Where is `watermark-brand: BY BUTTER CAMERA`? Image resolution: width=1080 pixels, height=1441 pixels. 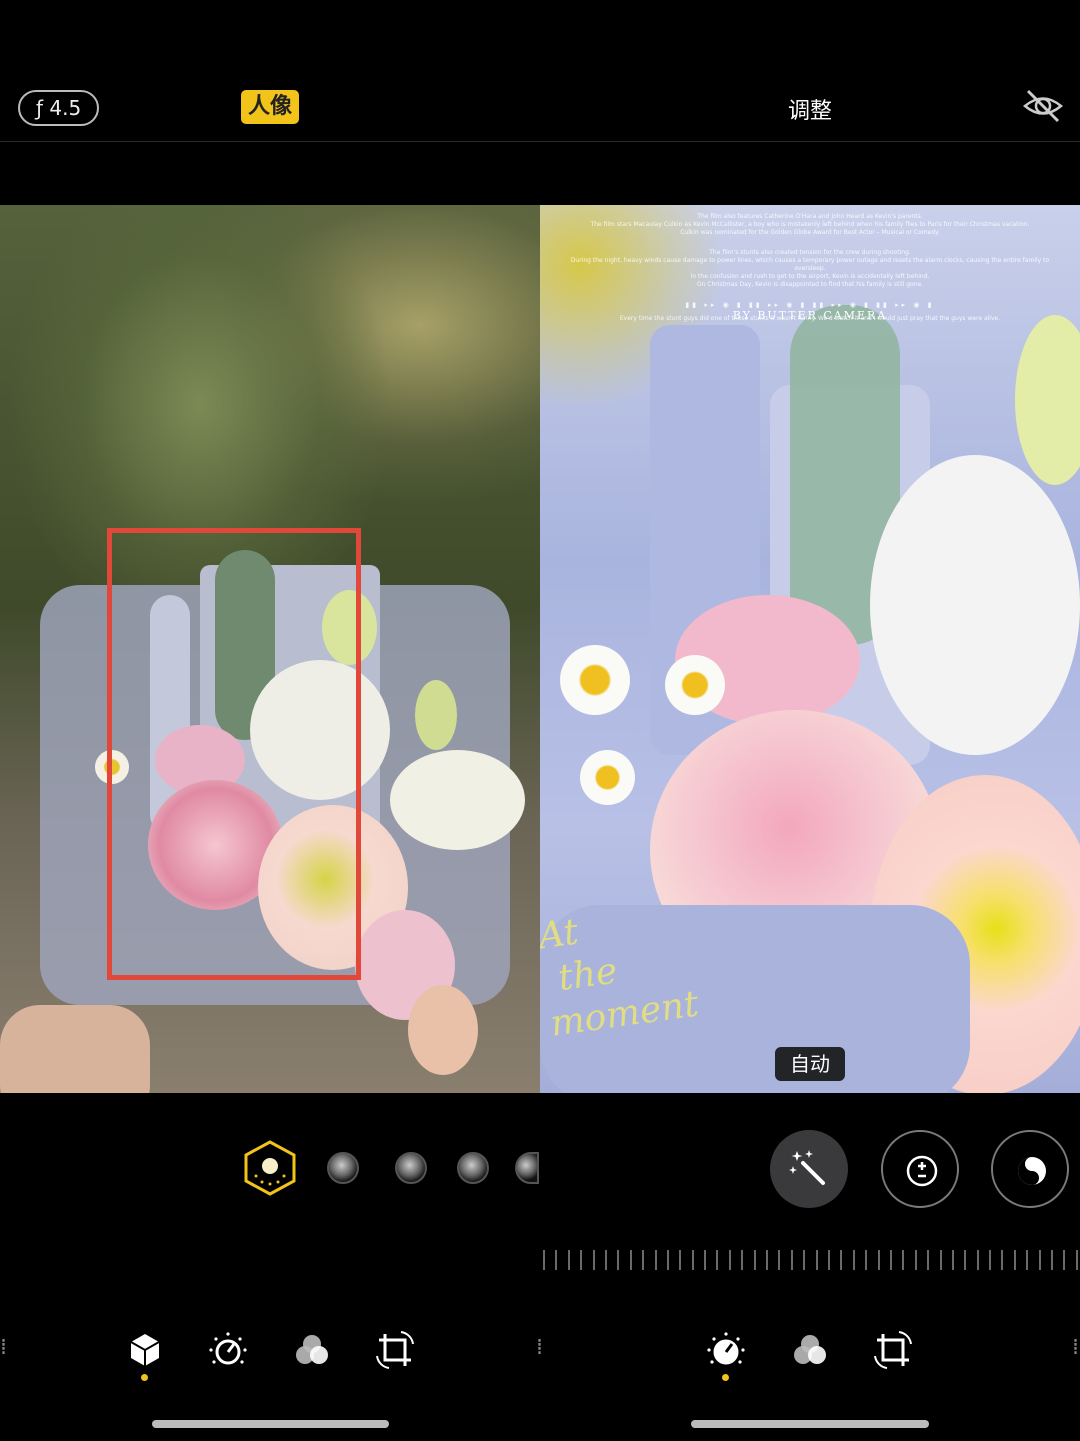 watermark-brand: BY BUTTER CAMERA is located at coordinates (810, 315).